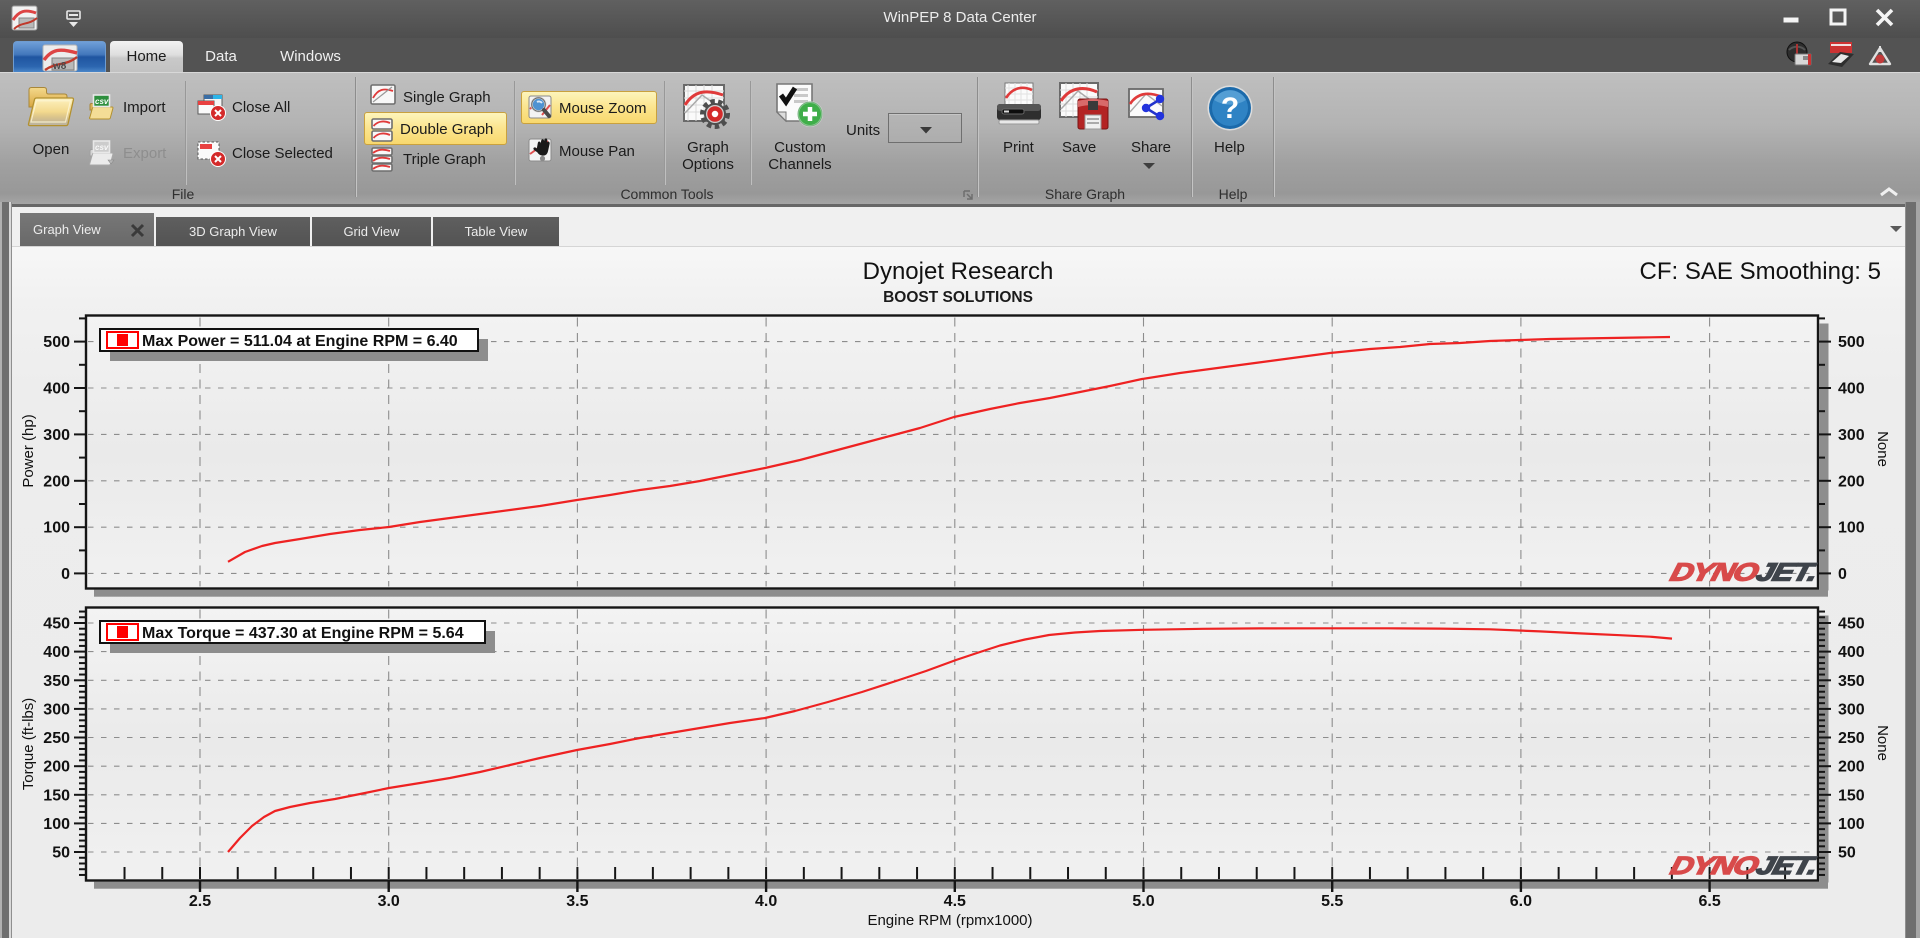 Image resolution: width=1920 pixels, height=938 pixels. I want to click on svg-text: 2.5, so click(200, 901).